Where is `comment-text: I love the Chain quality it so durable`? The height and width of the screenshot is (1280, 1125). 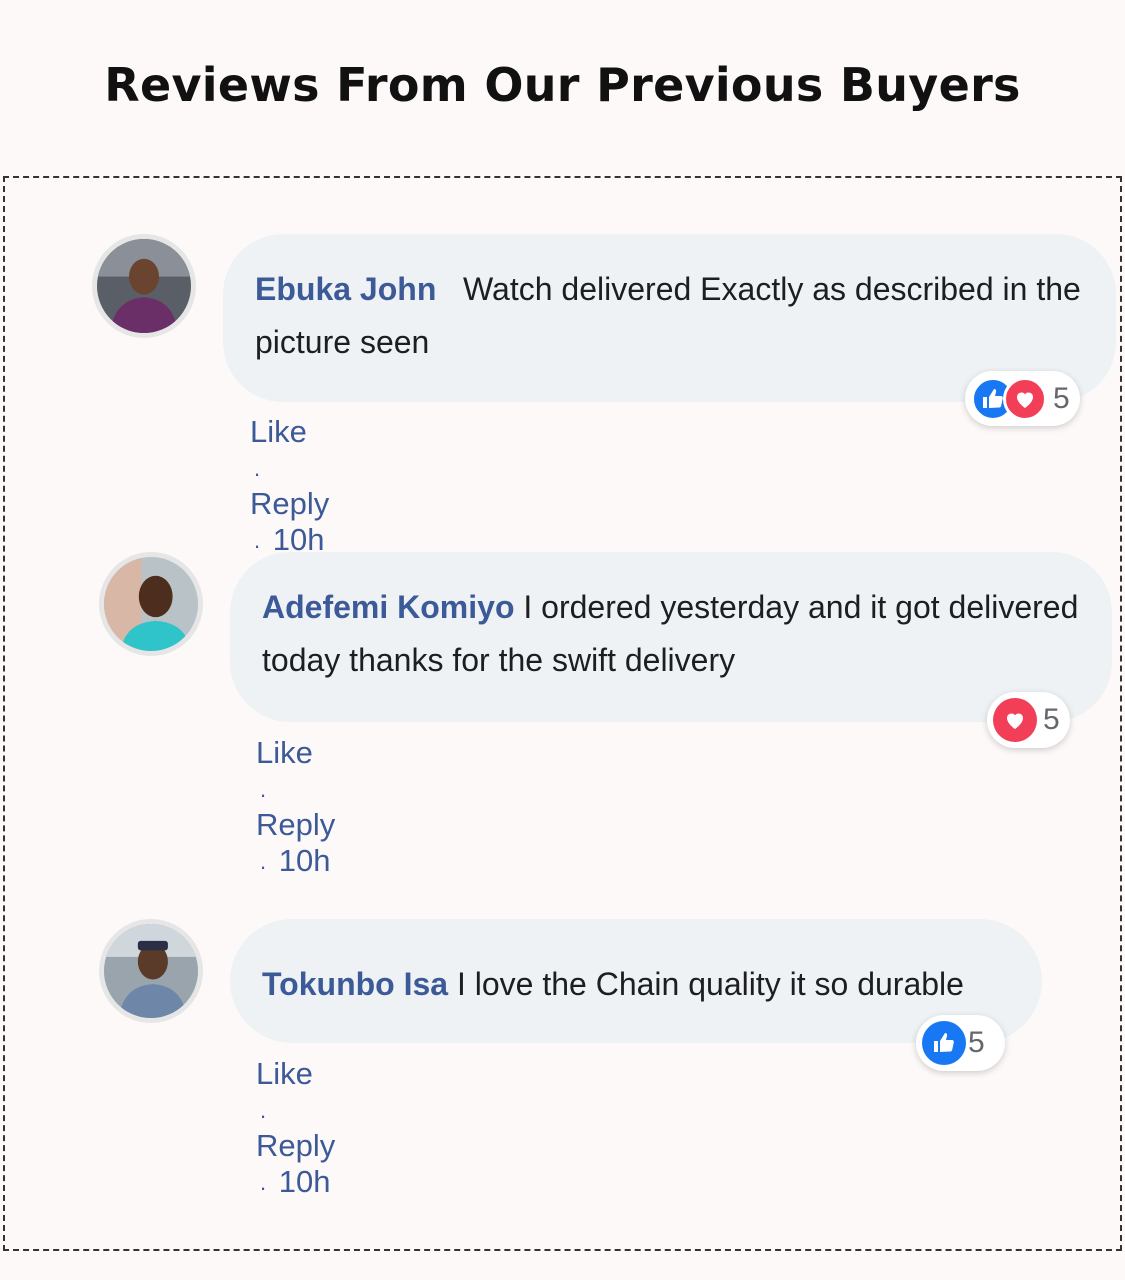
comment-text: I love the Chain quality it so durable is located at coordinates (710, 984).